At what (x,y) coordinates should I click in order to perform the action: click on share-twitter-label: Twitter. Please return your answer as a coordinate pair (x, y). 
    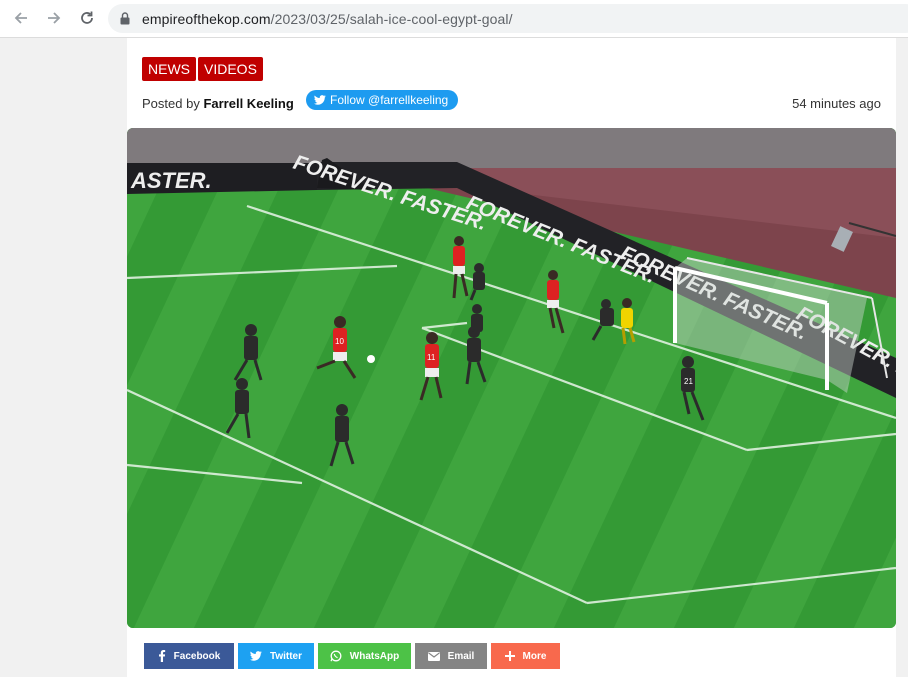
    Looking at the image, I should click on (286, 656).